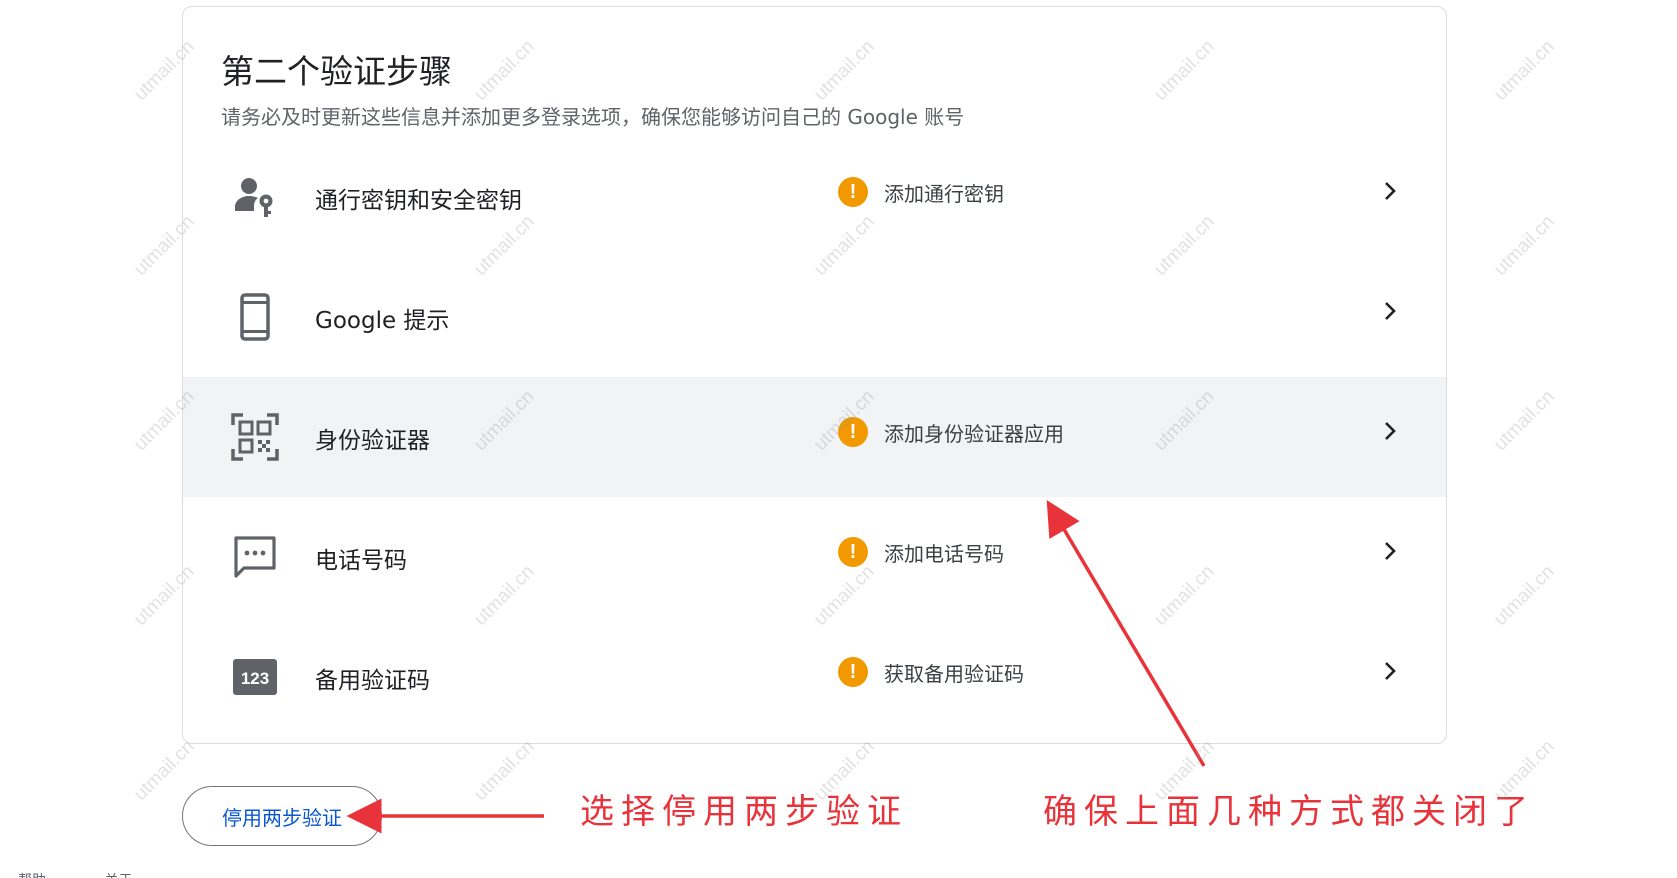  I want to click on method-status: ! 获取备用验证码, so click(931, 672).